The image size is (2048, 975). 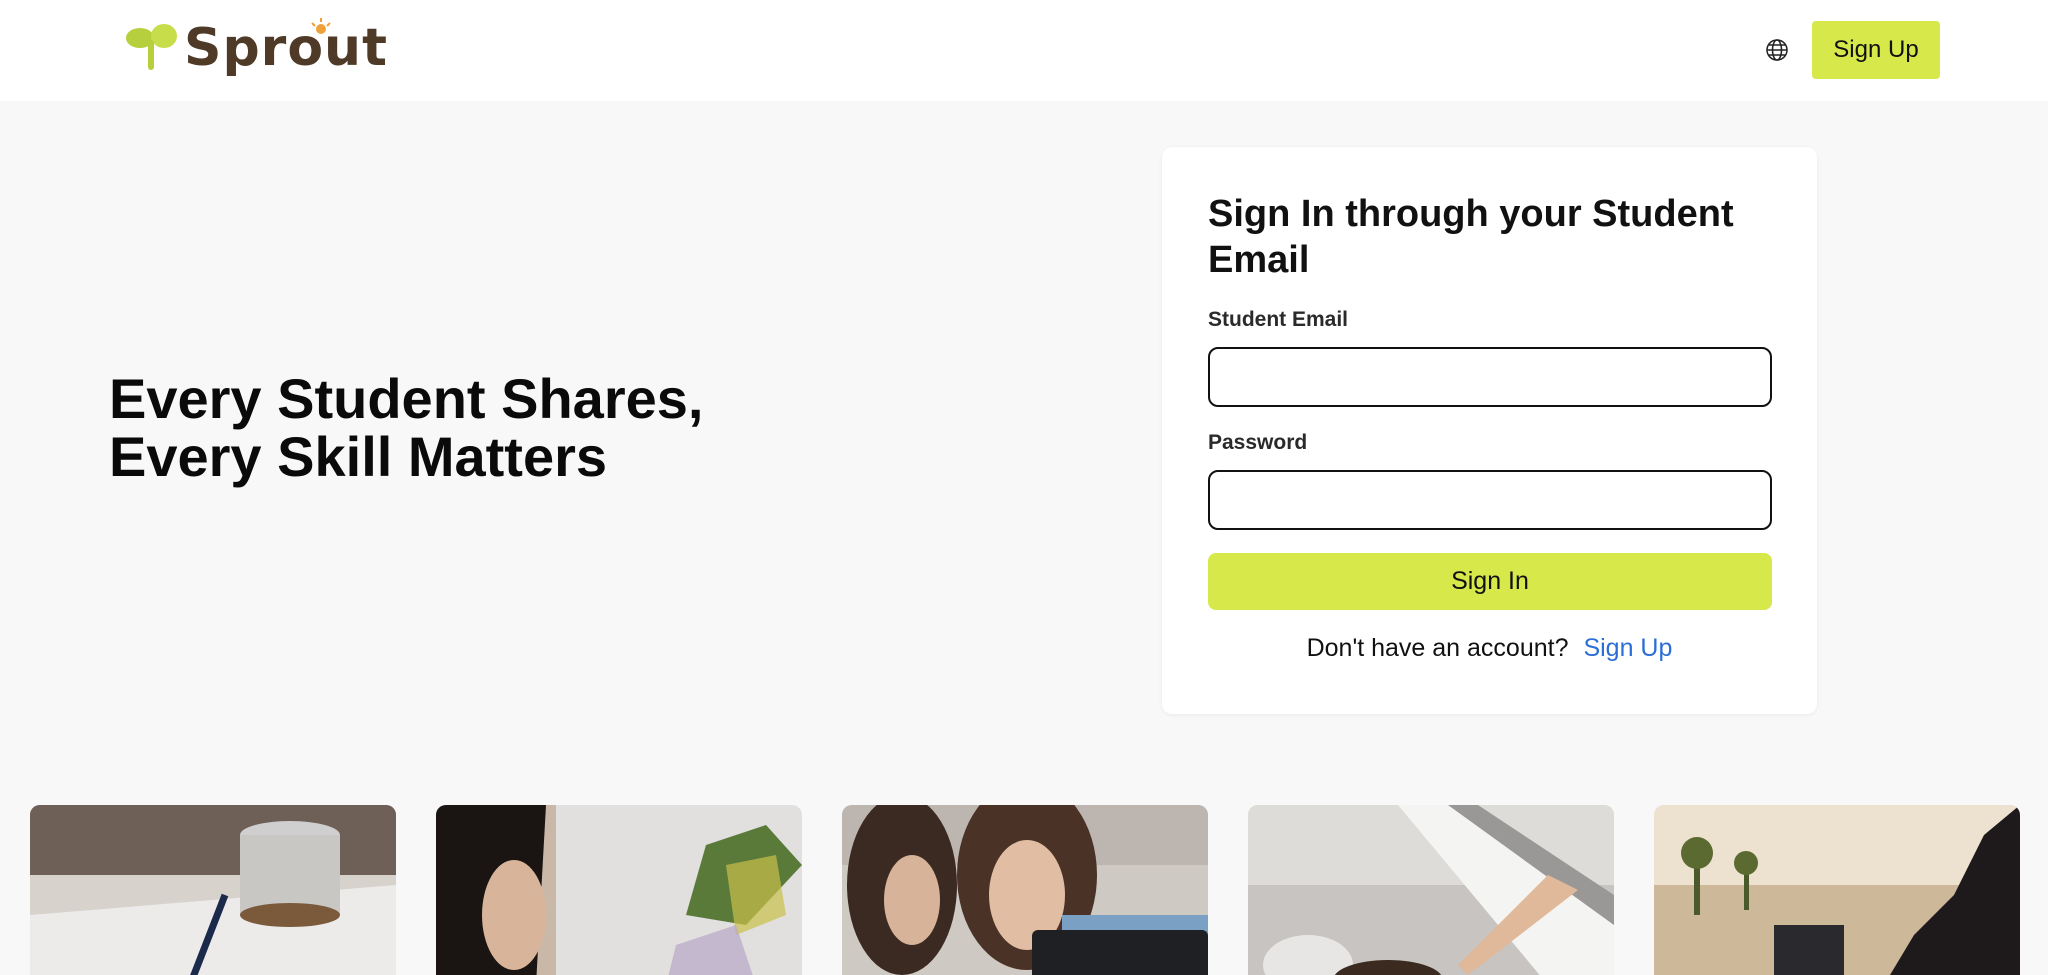 I want to click on sprout-logo: Sprout, so click(x=256, y=50).